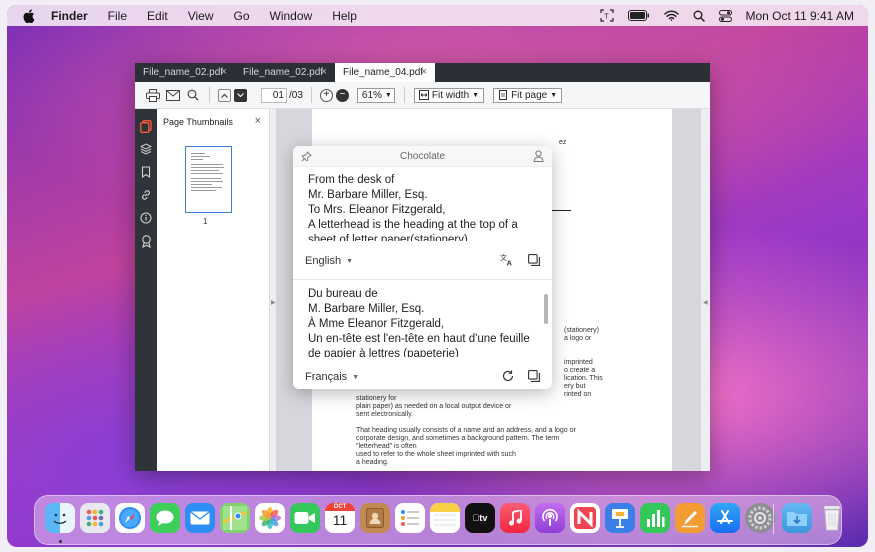 The image size is (875, 552). What do you see at coordinates (725, 518) in the screenshot?
I see `app-store-icon` at bounding box center [725, 518].